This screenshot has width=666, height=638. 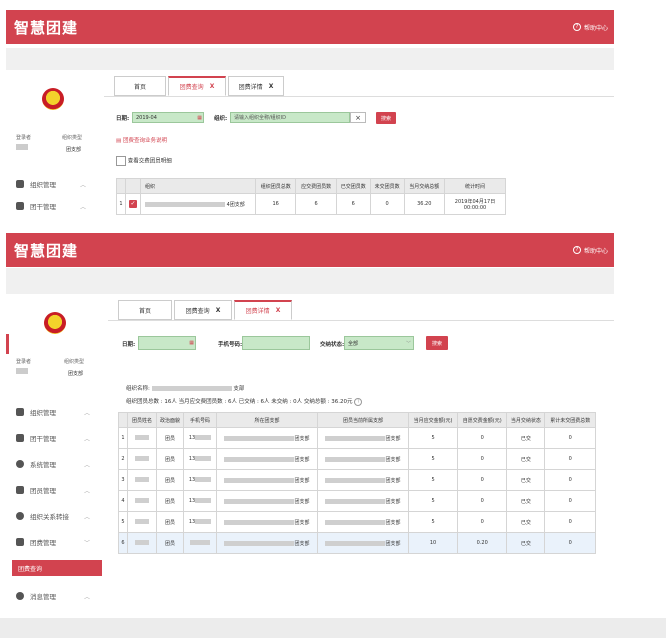 What do you see at coordinates (221, 119) in the screenshot?
I see `org-label-top: 组织:` at bounding box center [221, 119].